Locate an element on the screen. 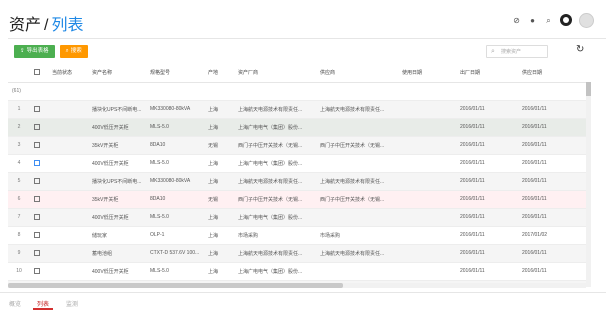  row-number: 2 is located at coordinates (19, 127).